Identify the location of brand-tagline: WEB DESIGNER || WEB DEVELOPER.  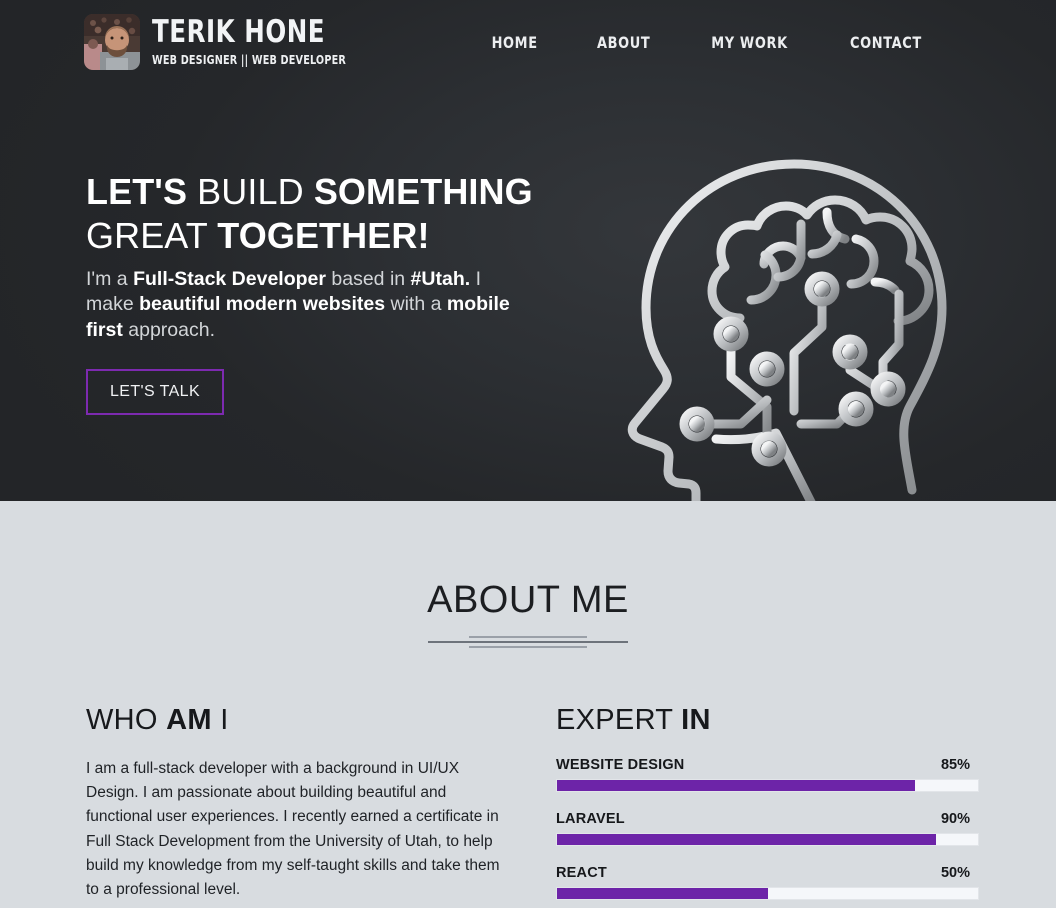
(249, 59).